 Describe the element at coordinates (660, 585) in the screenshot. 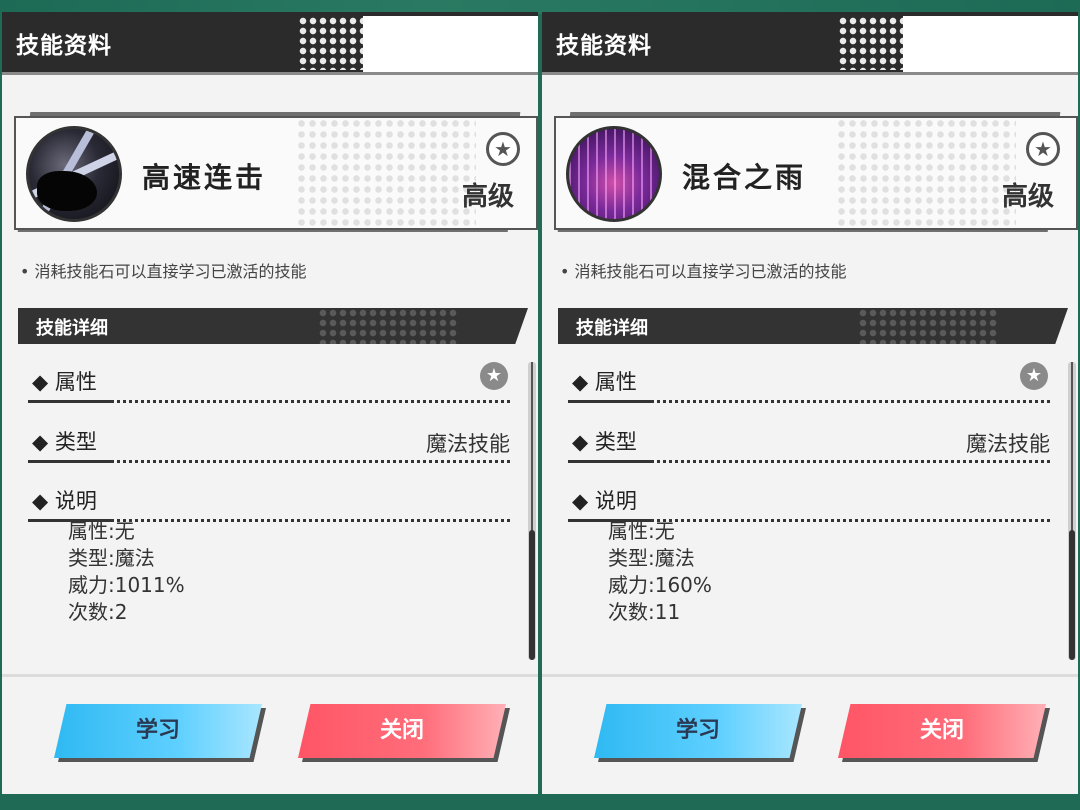

I see `description-line: 威力:160%` at that location.